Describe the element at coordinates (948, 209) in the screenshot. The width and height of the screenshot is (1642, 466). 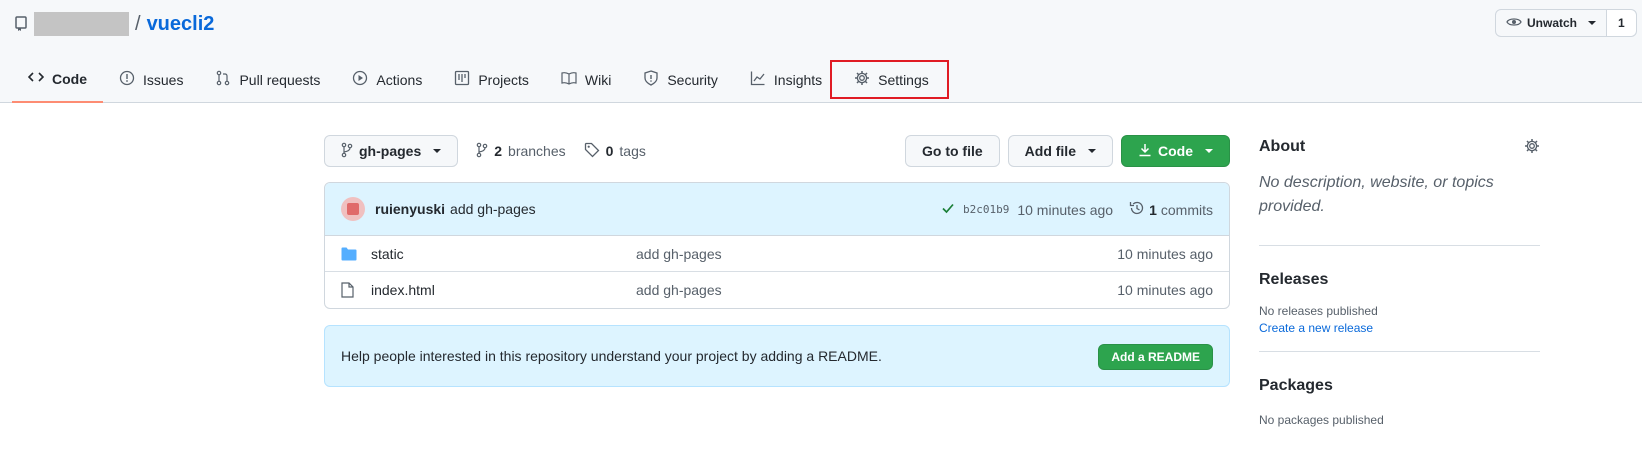
I see `check-icon` at that location.